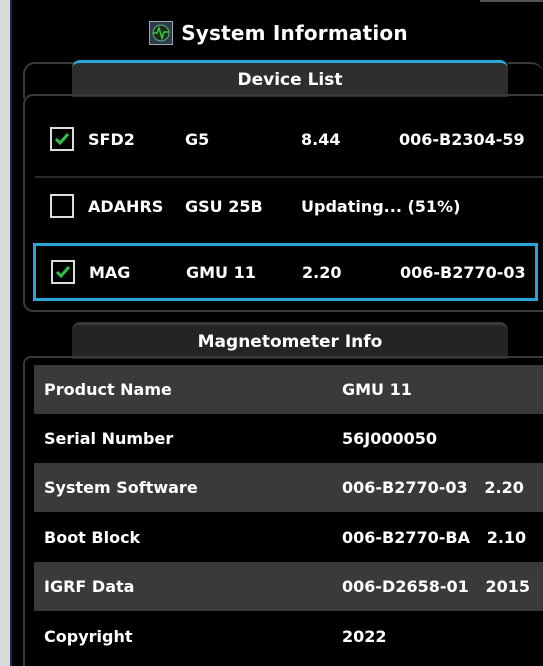 The height and width of the screenshot is (666, 543). I want to click on info-value: GMU 11, so click(377, 389).